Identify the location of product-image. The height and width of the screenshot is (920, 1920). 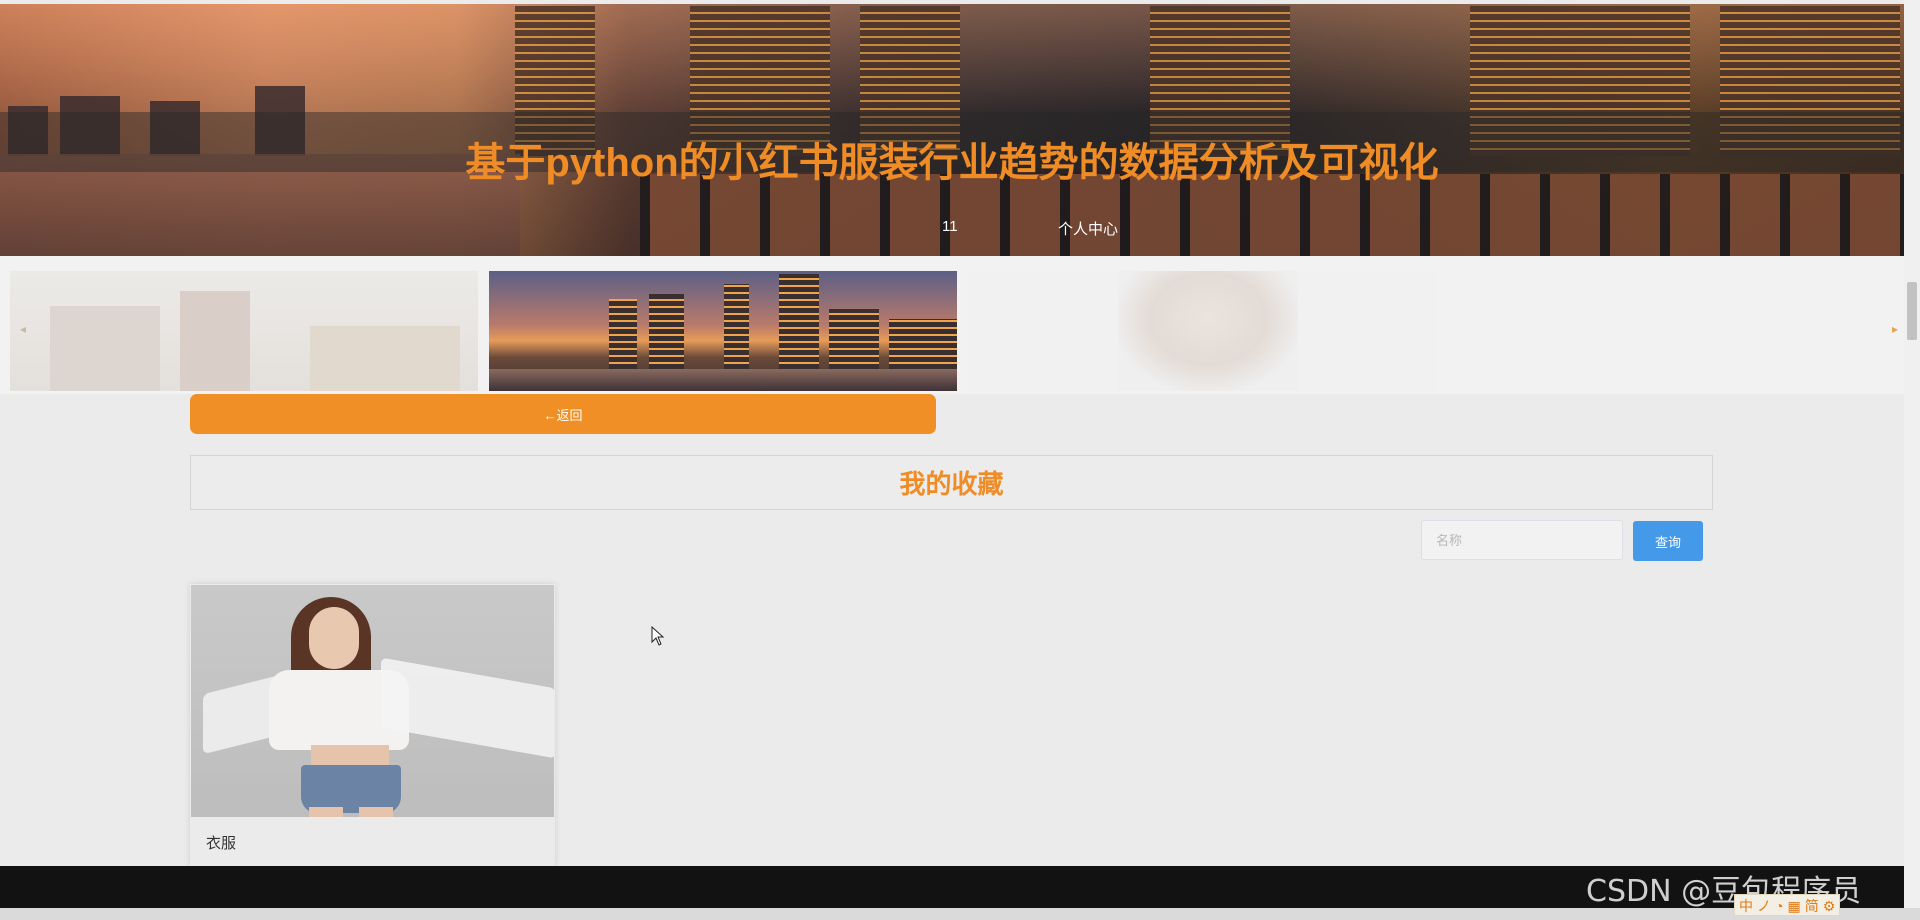
(372, 701).